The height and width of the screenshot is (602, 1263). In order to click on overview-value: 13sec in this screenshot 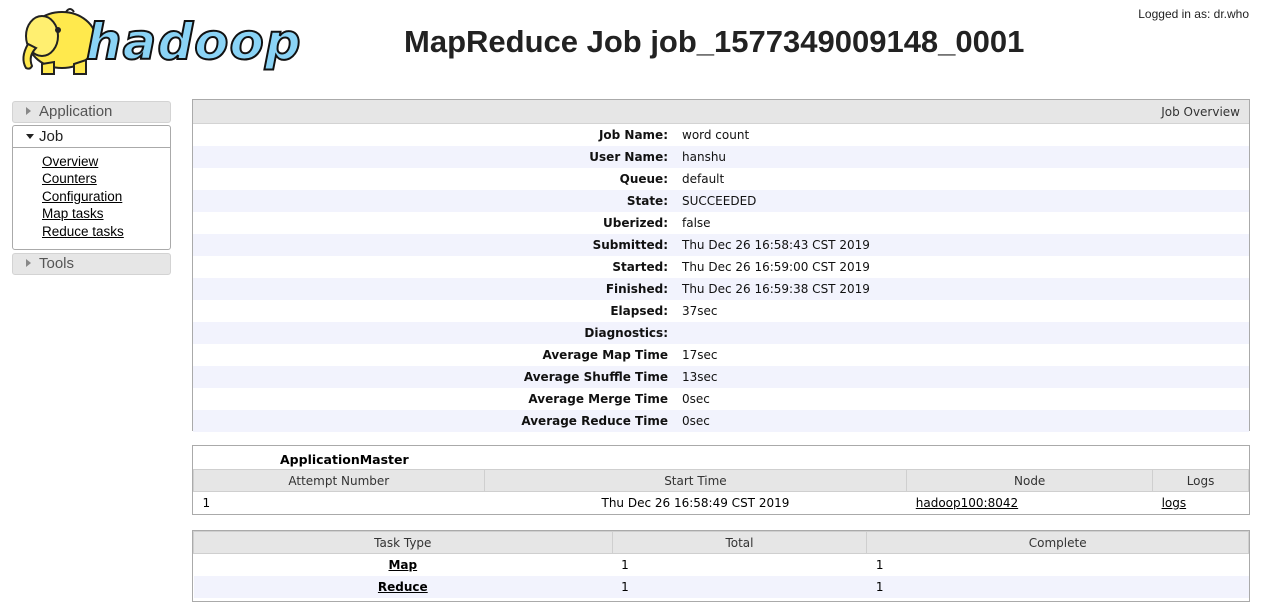, I will do `click(700, 377)`.